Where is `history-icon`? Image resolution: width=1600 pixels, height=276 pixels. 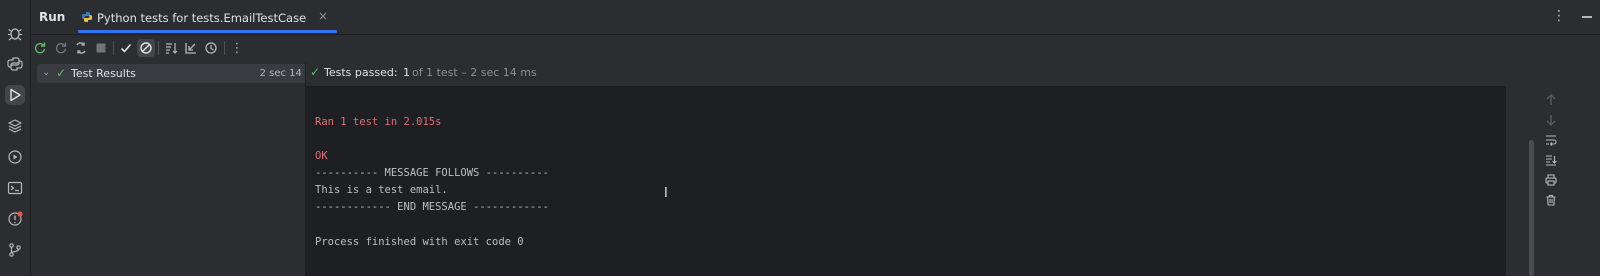
history-icon is located at coordinates (211, 48).